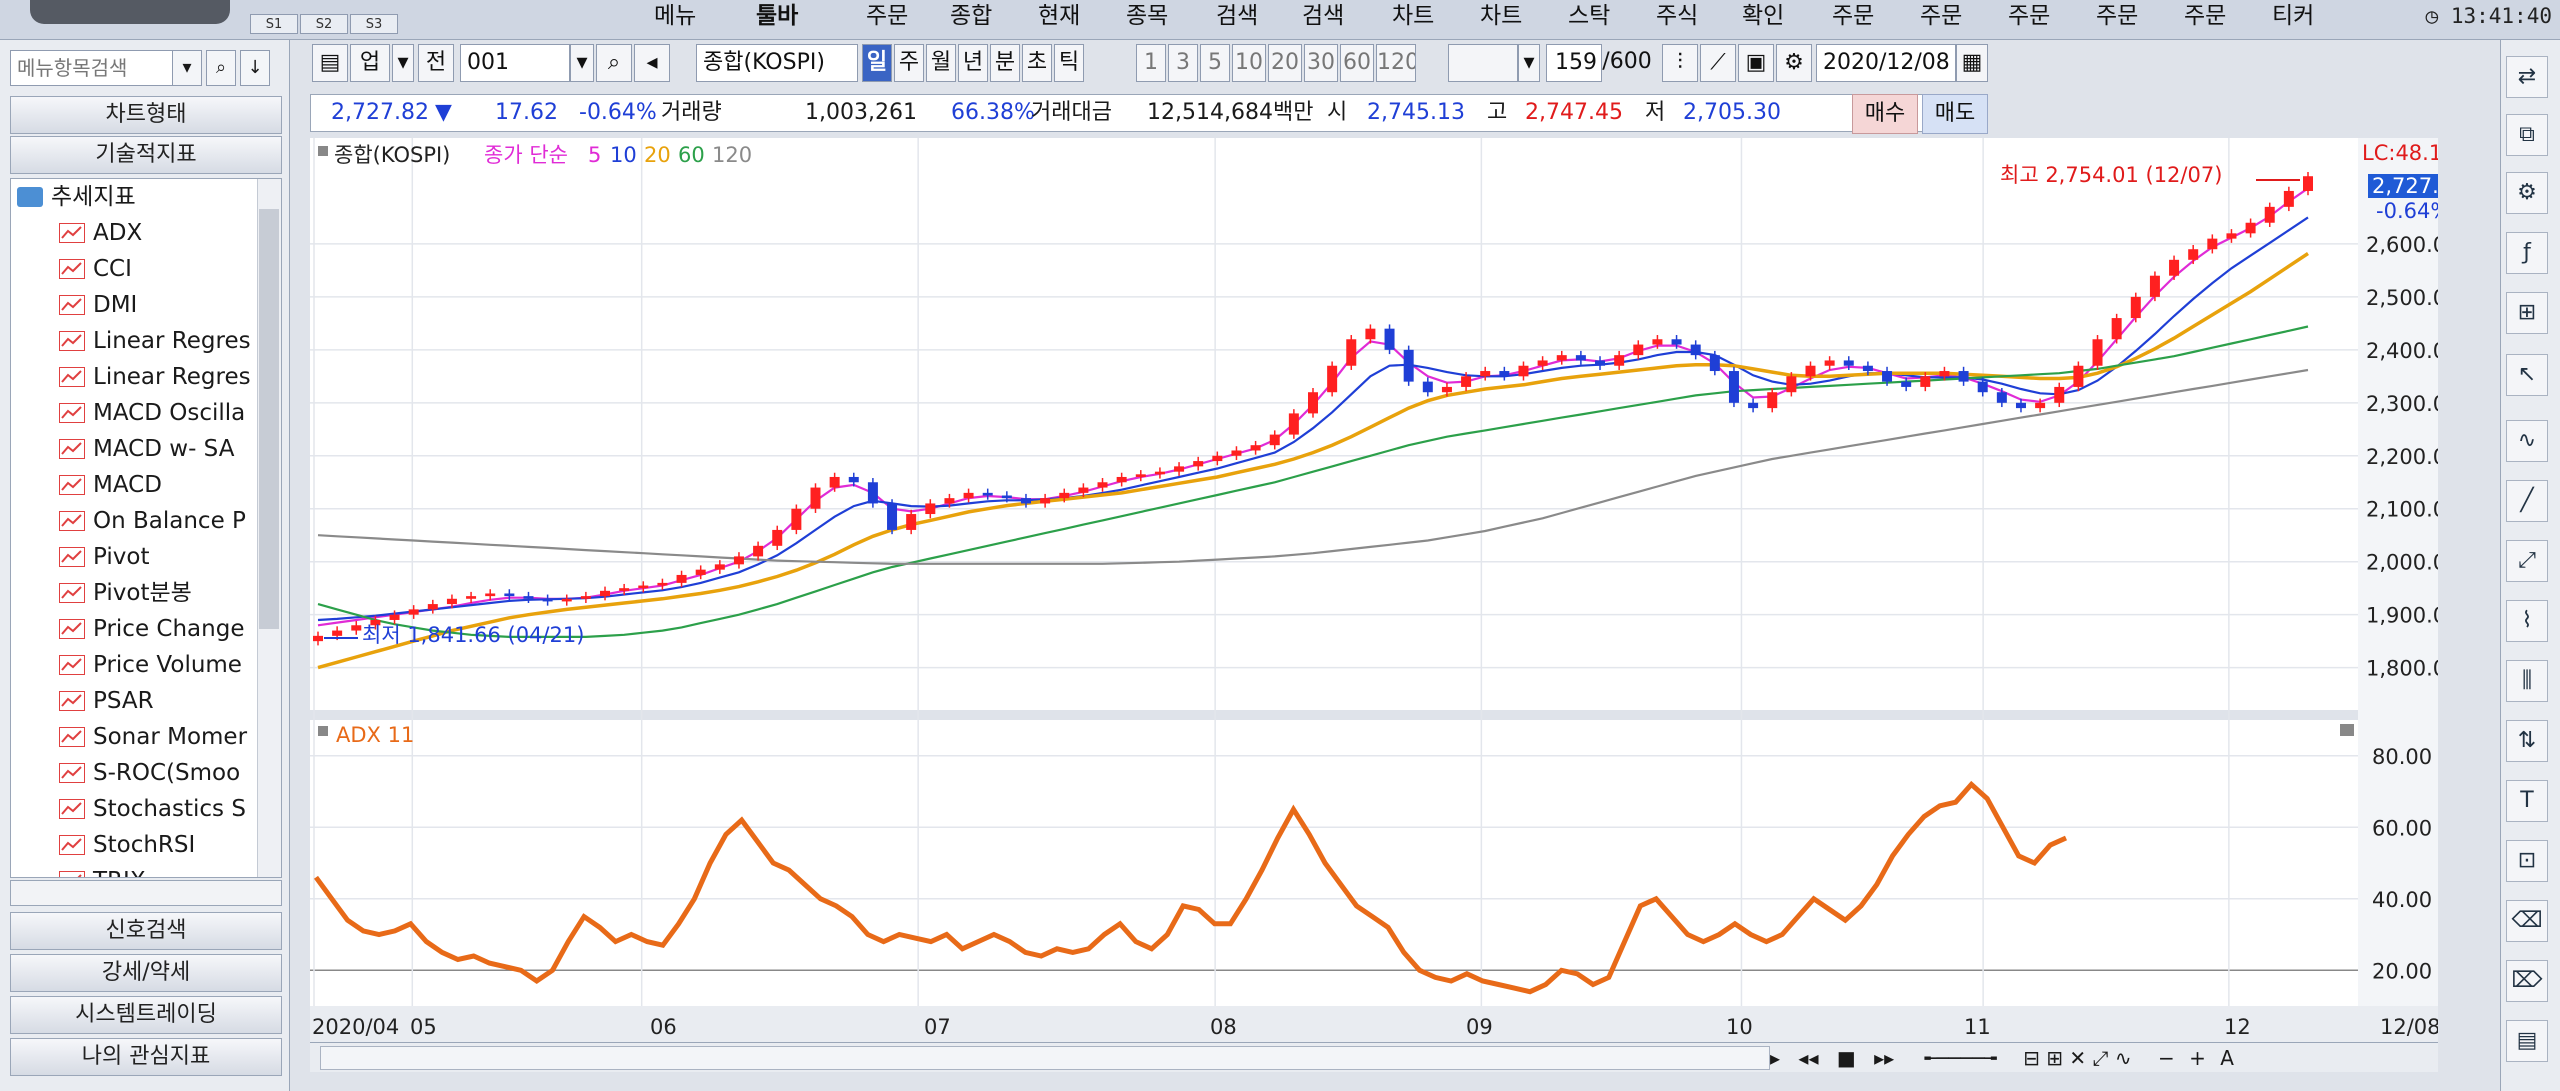 This screenshot has height=1091, width=2560. What do you see at coordinates (370, 63) in the screenshot?
I see `market-select: 업` at bounding box center [370, 63].